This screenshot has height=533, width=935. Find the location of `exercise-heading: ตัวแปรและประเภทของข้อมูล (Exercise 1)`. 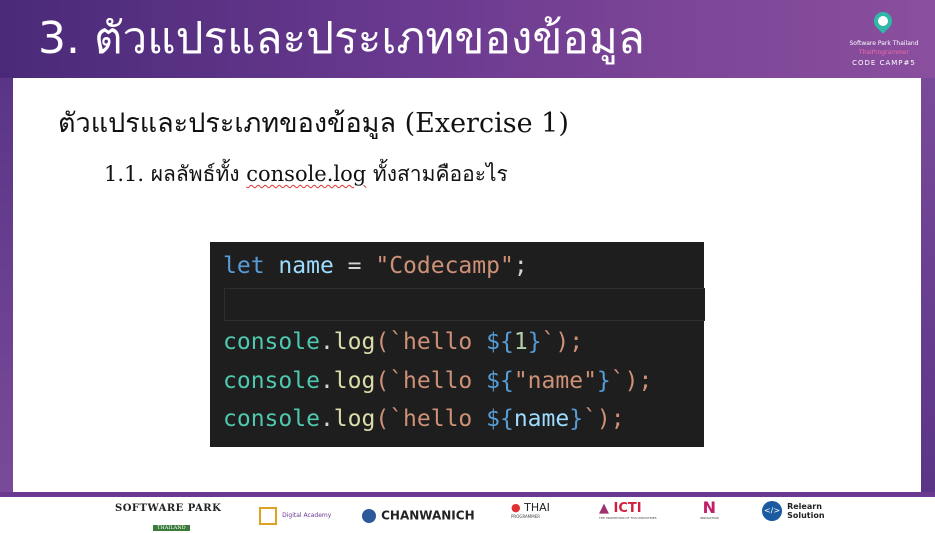

exercise-heading: ตัวแปรและประเภทของข้อมูล (Exercise 1) is located at coordinates (313, 123).